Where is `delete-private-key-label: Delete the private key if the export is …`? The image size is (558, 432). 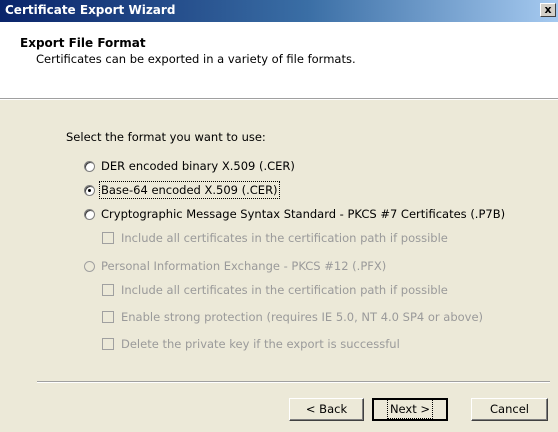
delete-private-key-label: Delete the private key if the export is … is located at coordinates (260, 344).